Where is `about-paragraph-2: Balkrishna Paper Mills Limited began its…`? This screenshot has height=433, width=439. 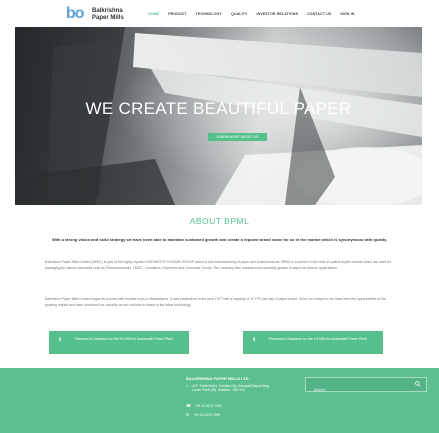
about-paragraph-2: Balkrishna Paper Mills Limited began its… is located at coordinates (215, 302).